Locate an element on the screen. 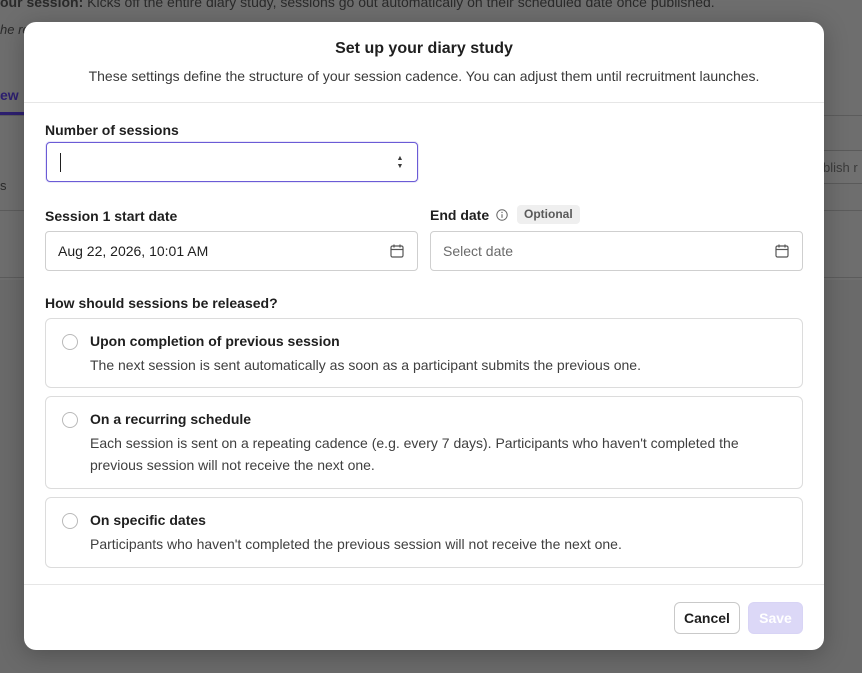  dialog-footer: Cancel Save is located at coordinates (424, 617).